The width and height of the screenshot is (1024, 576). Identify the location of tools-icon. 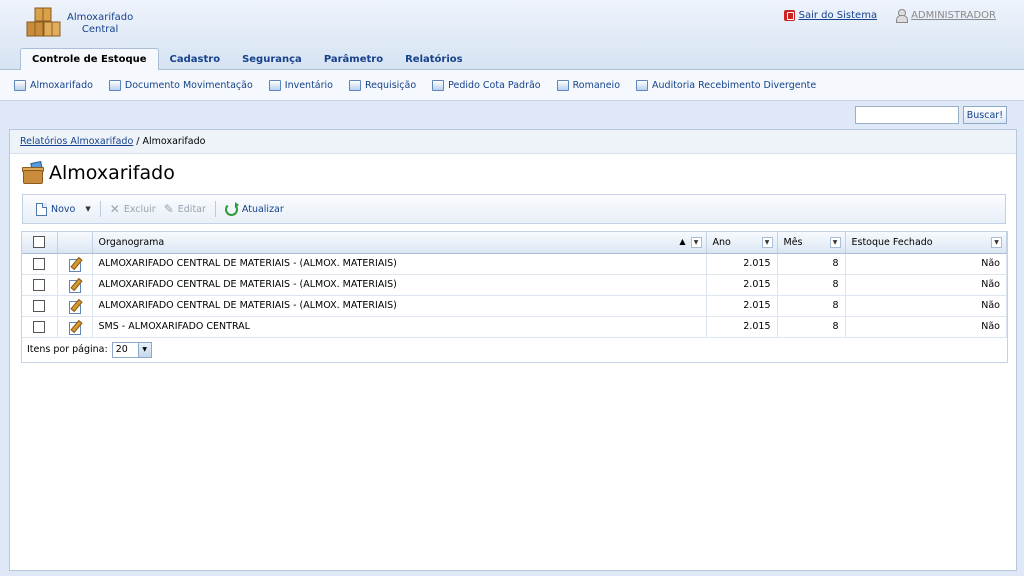
(562, 85).